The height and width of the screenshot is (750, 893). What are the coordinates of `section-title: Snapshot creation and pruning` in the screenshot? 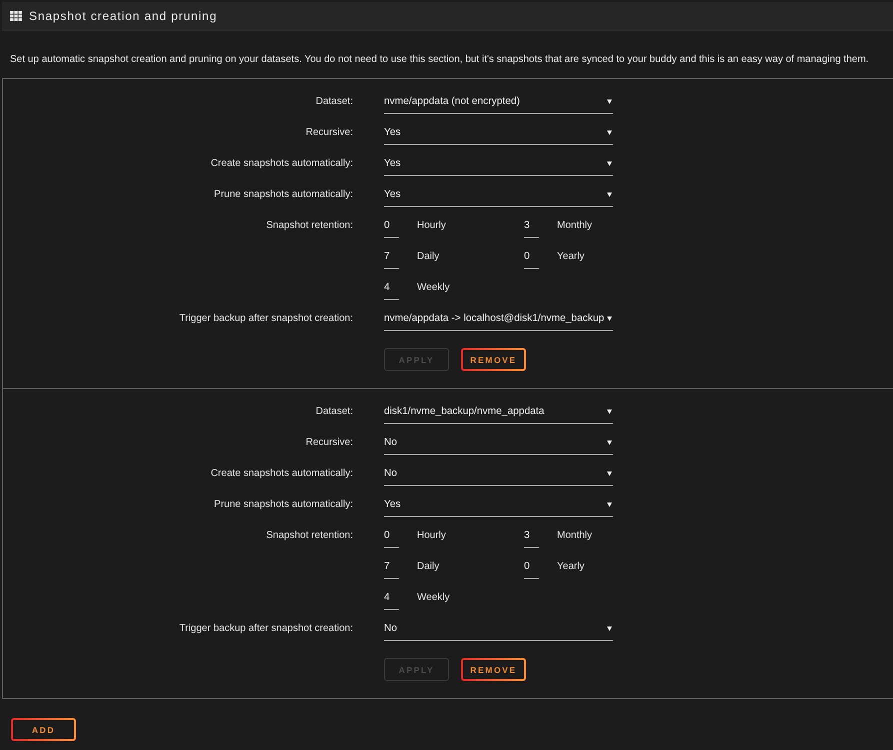 It's located at (123, 16).